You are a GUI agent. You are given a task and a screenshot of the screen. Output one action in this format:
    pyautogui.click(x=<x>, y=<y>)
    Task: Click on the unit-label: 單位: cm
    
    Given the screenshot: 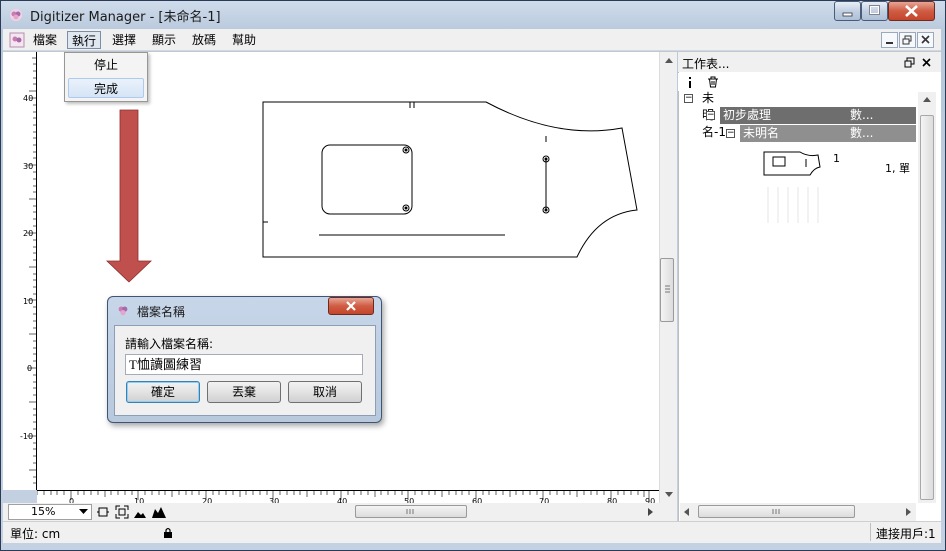 What is the action you would take?
    pyautogui.click(x=35, y=534)
    